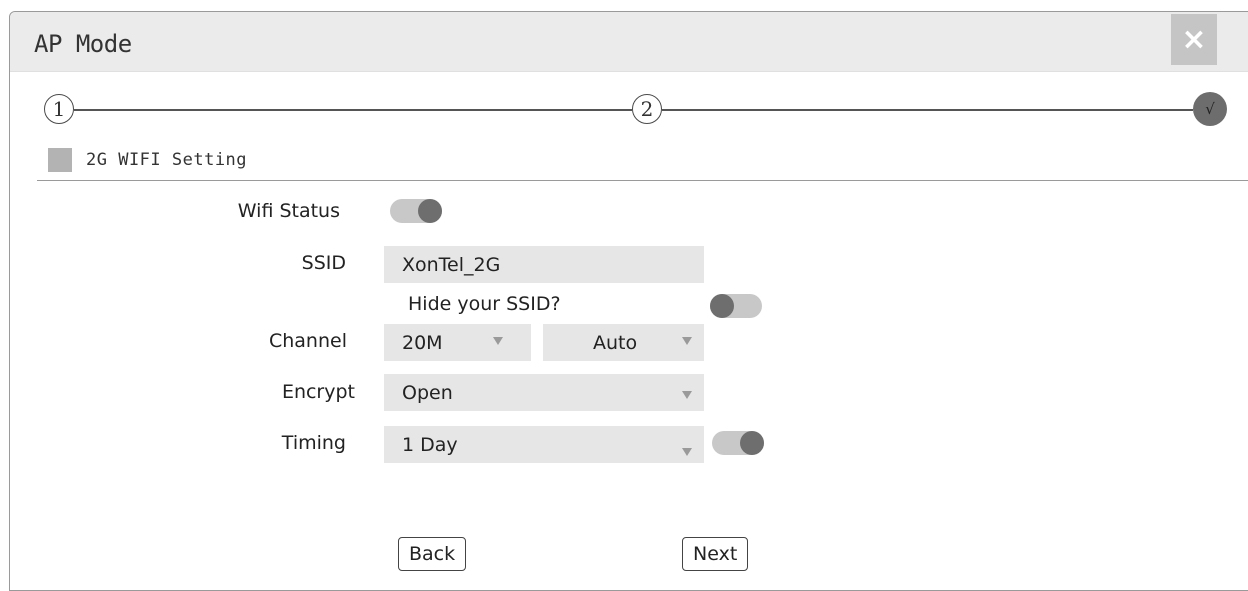 Image resolution: width=1248 pixels, height=591 pixels. Describe the element at coordinates (313, 443) in the screenshot. I see `timing-label: Timing` at that location.